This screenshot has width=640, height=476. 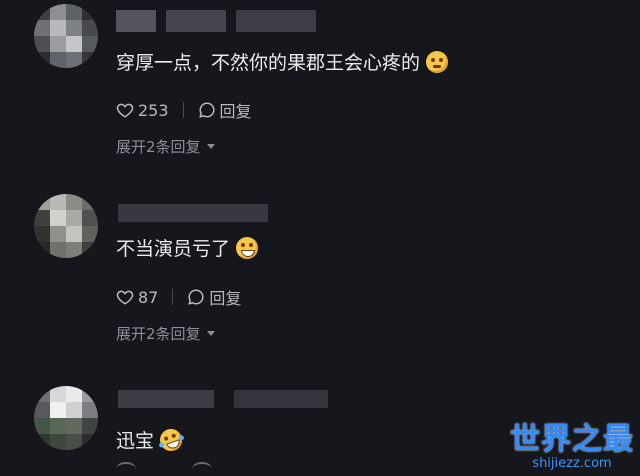 I want to click on watermark-title: 世界之最, so click(x=572, y=439).